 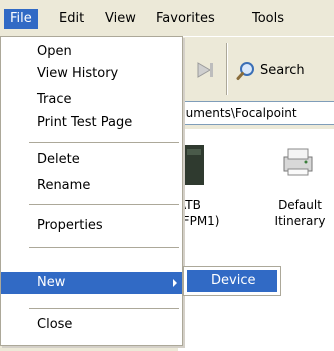 What do you see at coordinates (21, 19) in the screenshot?
I see `menu-file: File` at bounding box center [21, 19].